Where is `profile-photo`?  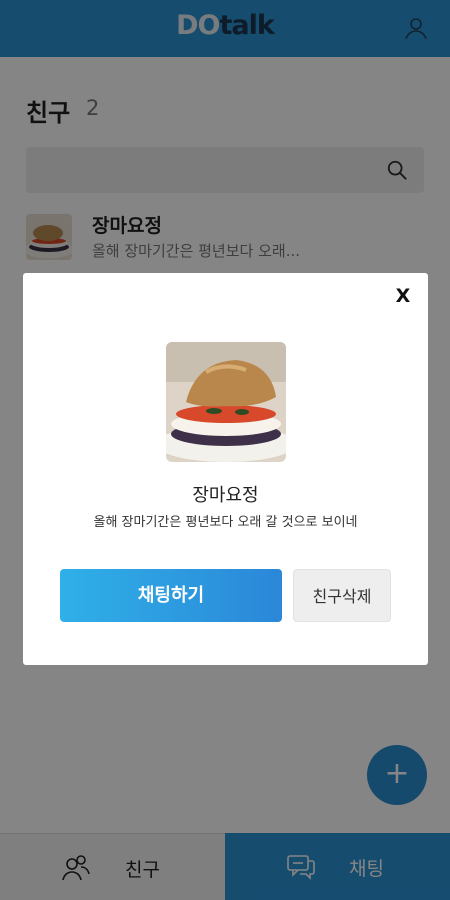 profile-photo is located at coordinates (226, 402).